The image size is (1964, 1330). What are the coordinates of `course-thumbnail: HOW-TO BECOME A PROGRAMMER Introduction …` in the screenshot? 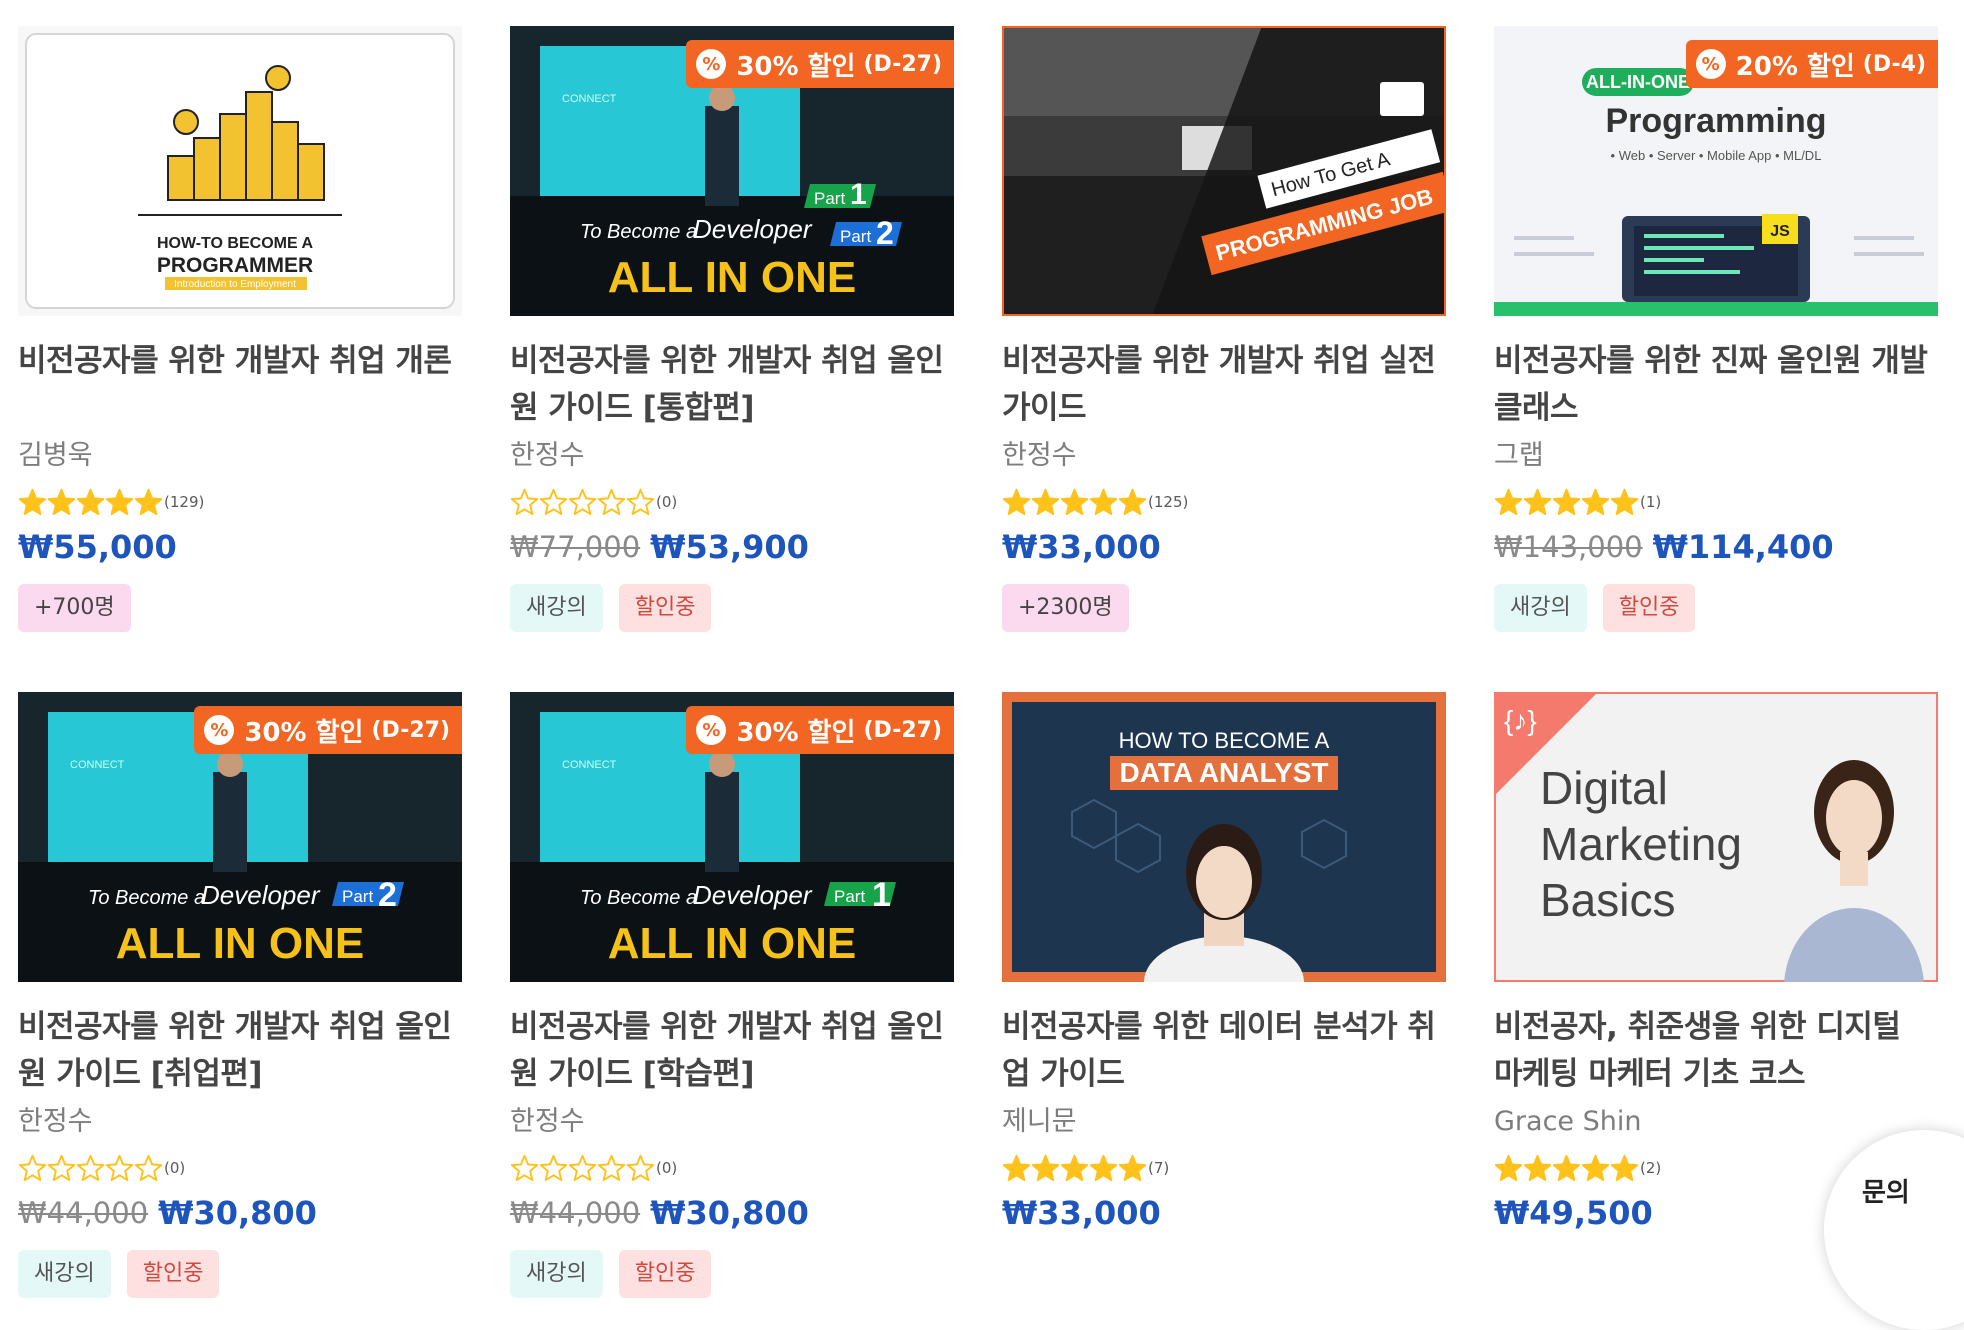 It's located at (240, 171).